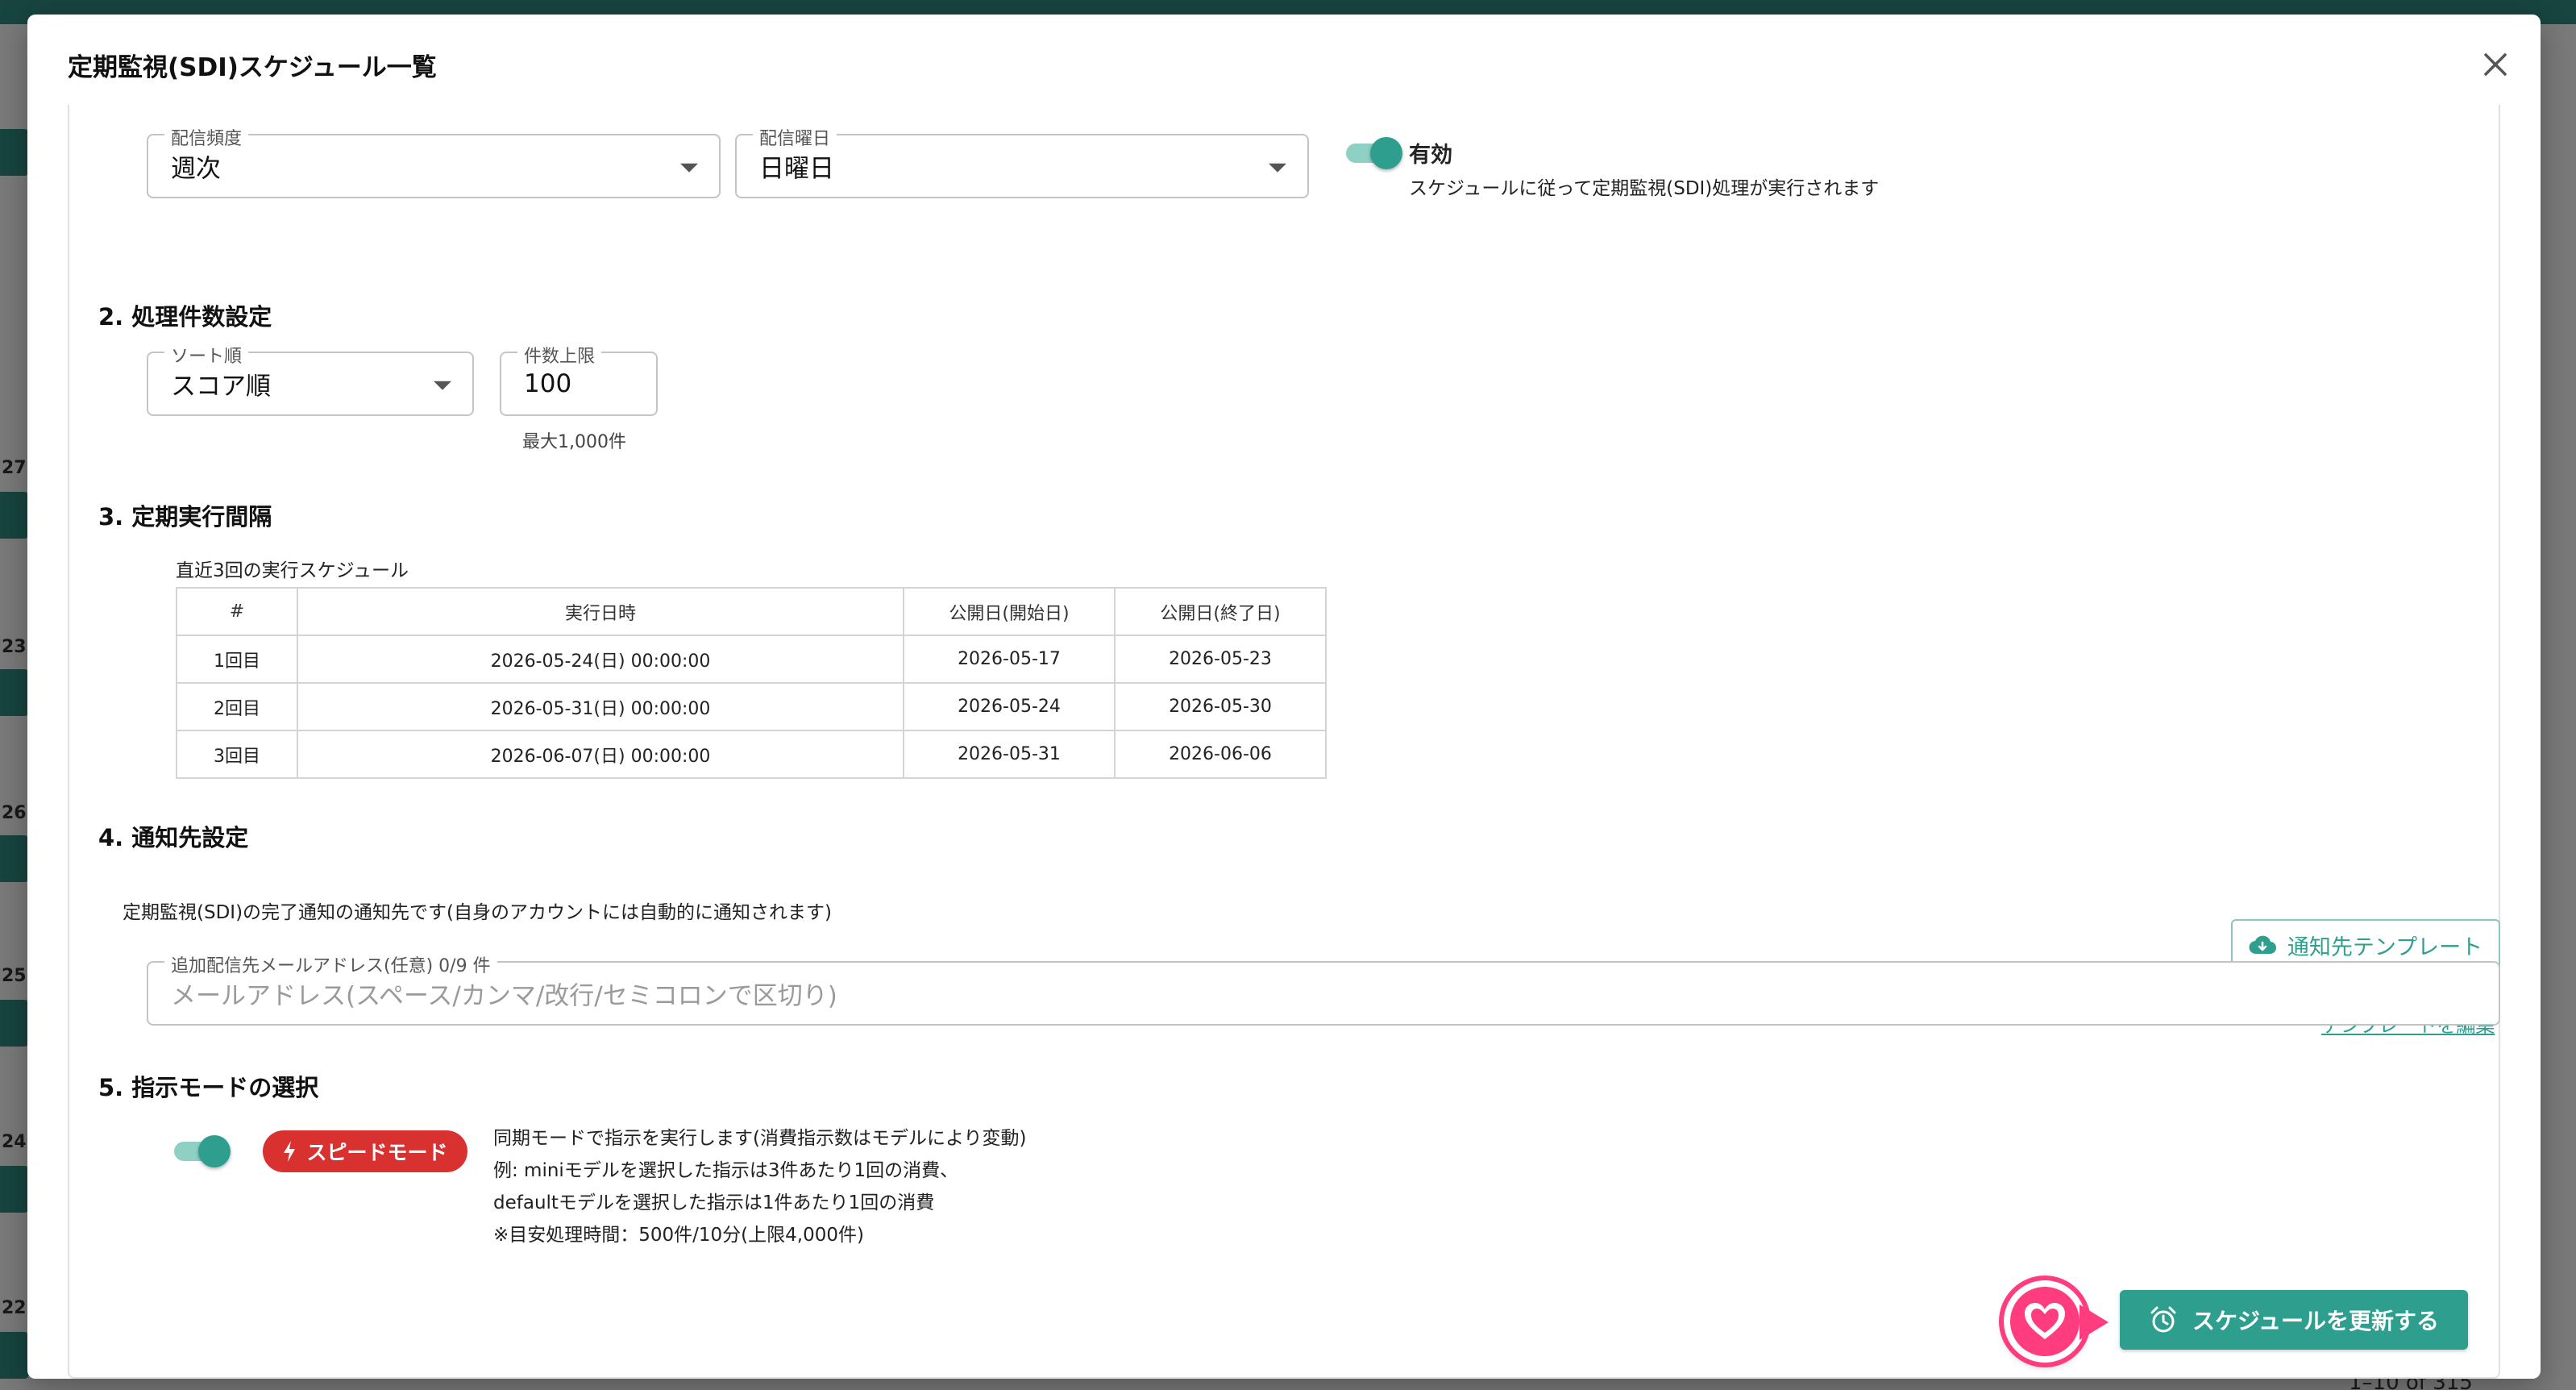  I want to click on speed-mode-toggle, so click(200, 1151).